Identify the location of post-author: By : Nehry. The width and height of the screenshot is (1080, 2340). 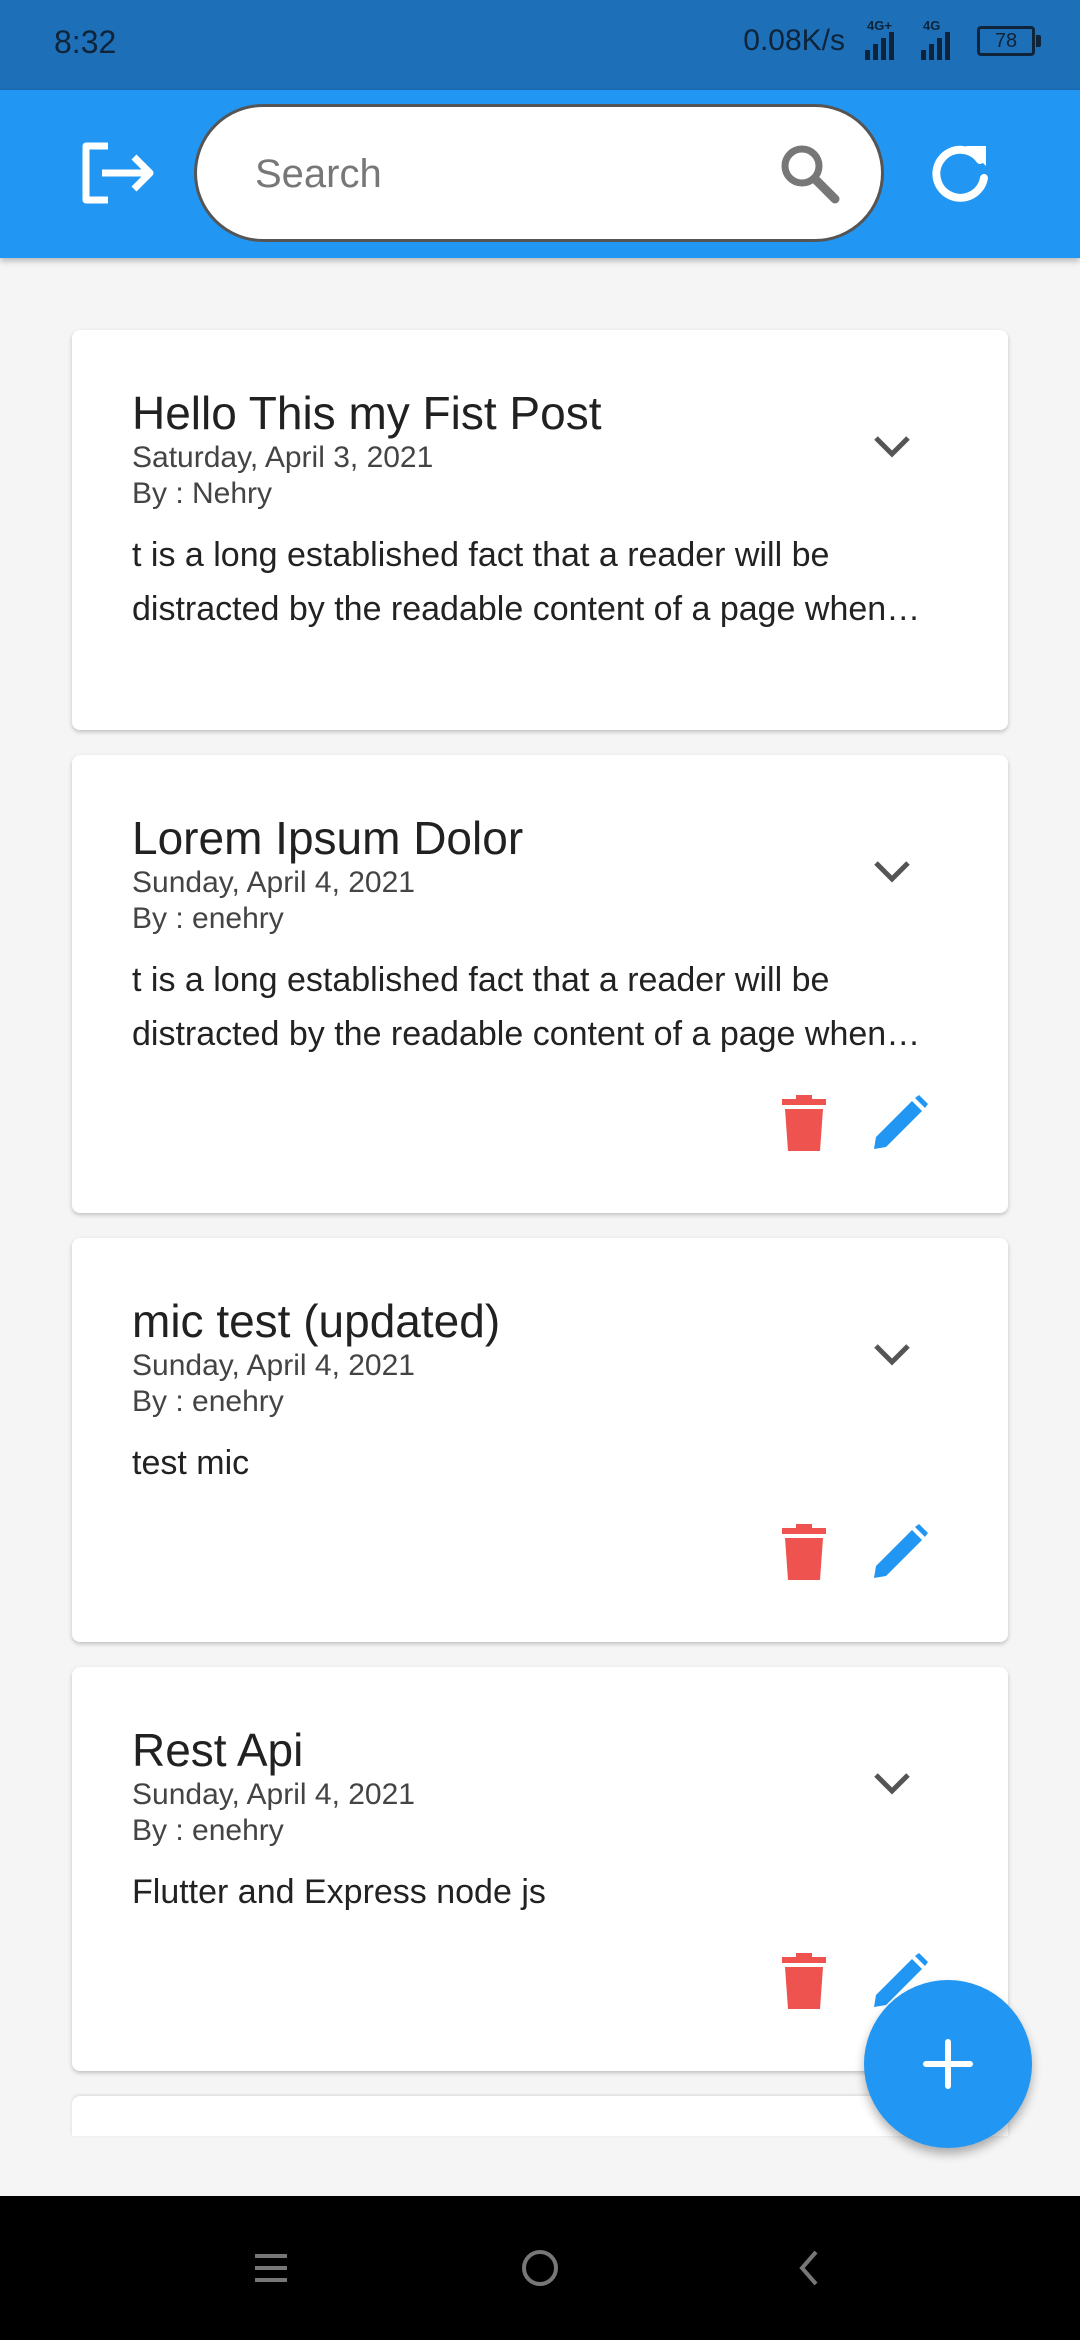
(202, 493).